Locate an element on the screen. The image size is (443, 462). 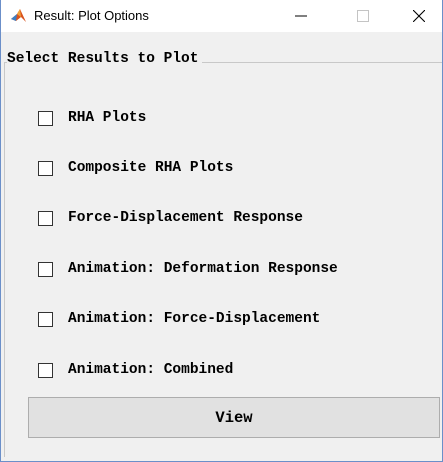
minimize-icon is located at coordinates (301, 16).